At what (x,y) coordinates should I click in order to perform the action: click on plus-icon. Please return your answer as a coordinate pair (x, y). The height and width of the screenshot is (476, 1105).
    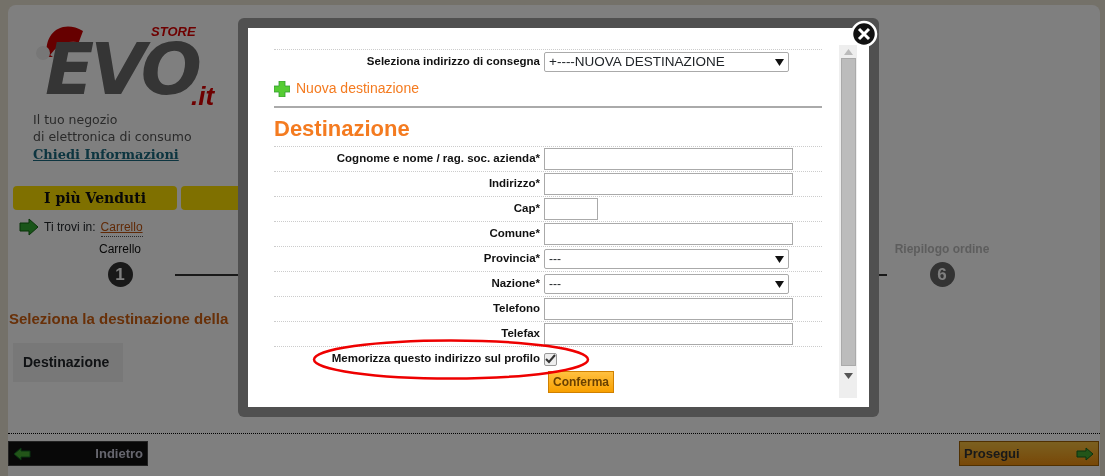
    Looking at the image, I should click on (282, 88).